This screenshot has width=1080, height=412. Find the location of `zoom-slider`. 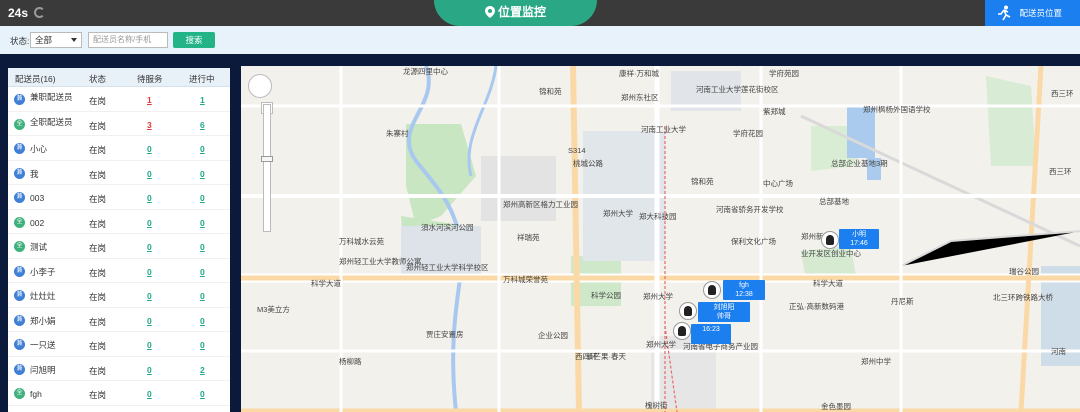

zoom-slider is located at coordinates (267, 168).